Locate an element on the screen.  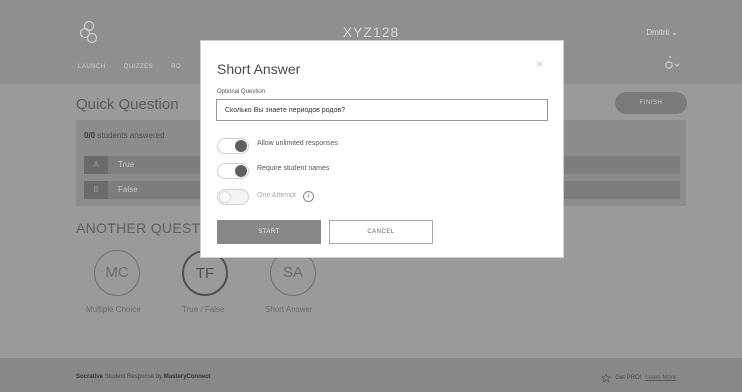
main-nav: LAUNCH QUIZZES RO is located at coordinates (129, 67).